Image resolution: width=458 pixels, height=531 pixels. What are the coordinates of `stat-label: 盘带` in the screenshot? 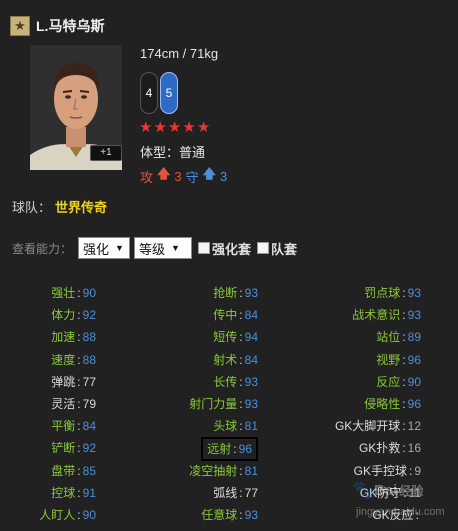 It's located at (63, 470).